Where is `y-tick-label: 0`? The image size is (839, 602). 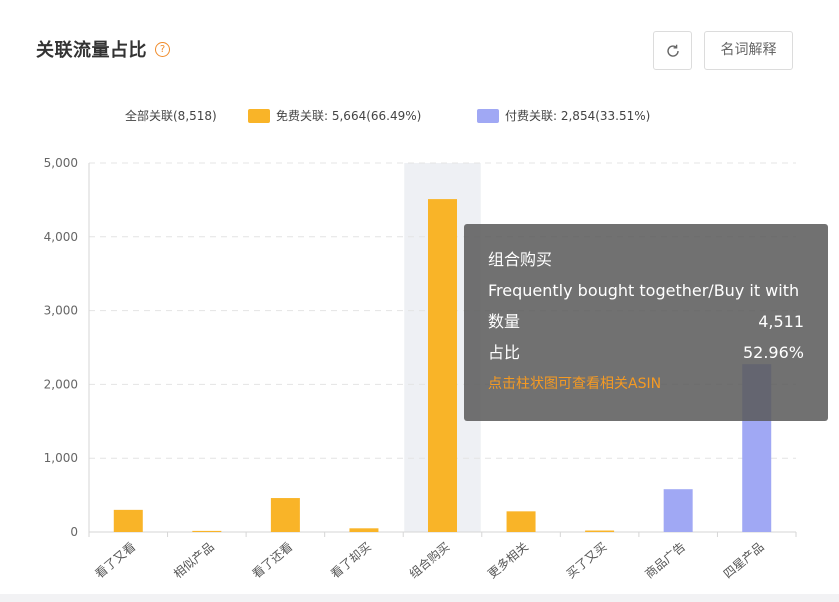
y-tick-label: 0 is located at coordinates (74, 532).